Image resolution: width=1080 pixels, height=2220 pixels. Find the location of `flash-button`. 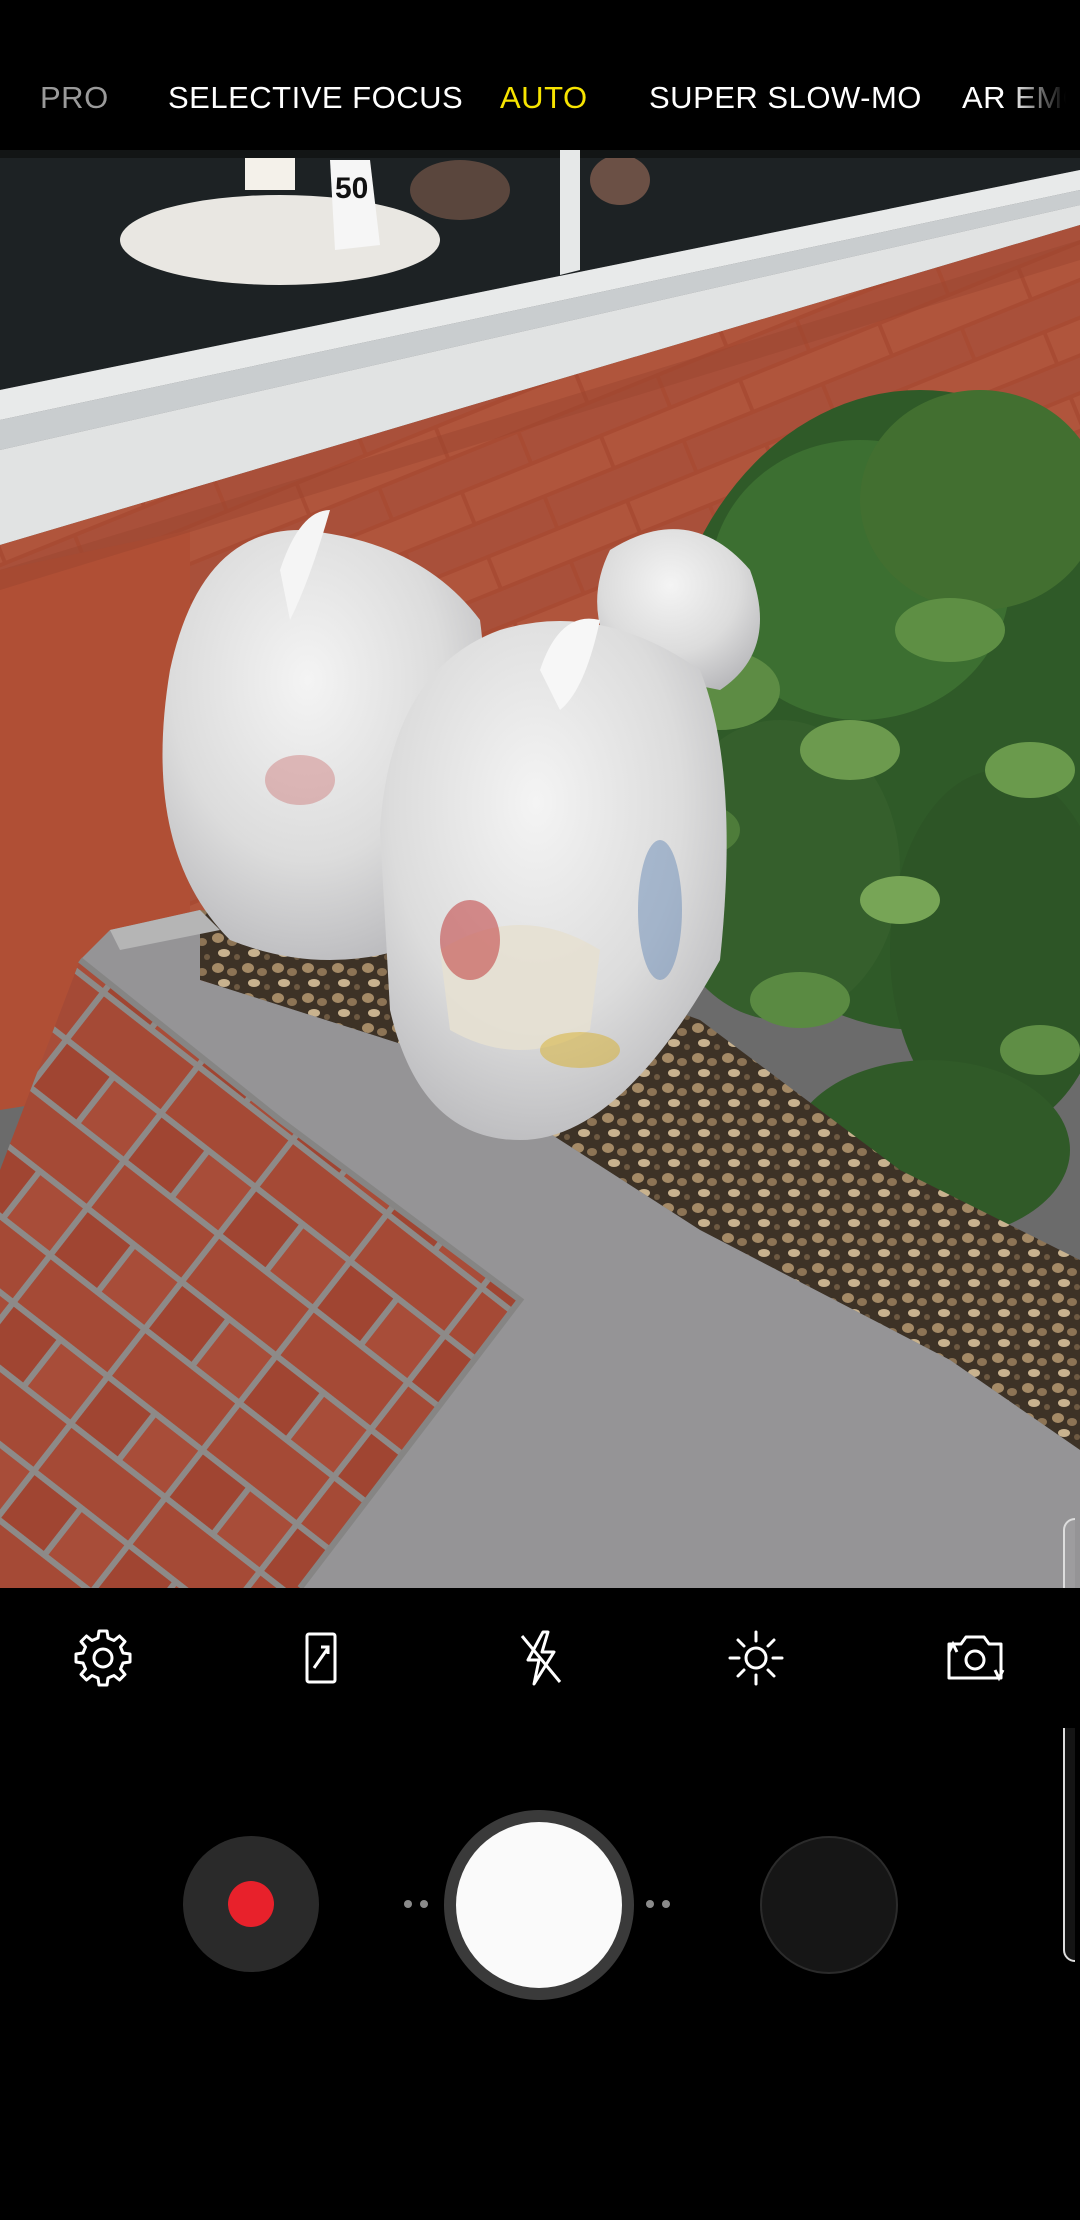

flash-button is located at coordinates (540, 1658).